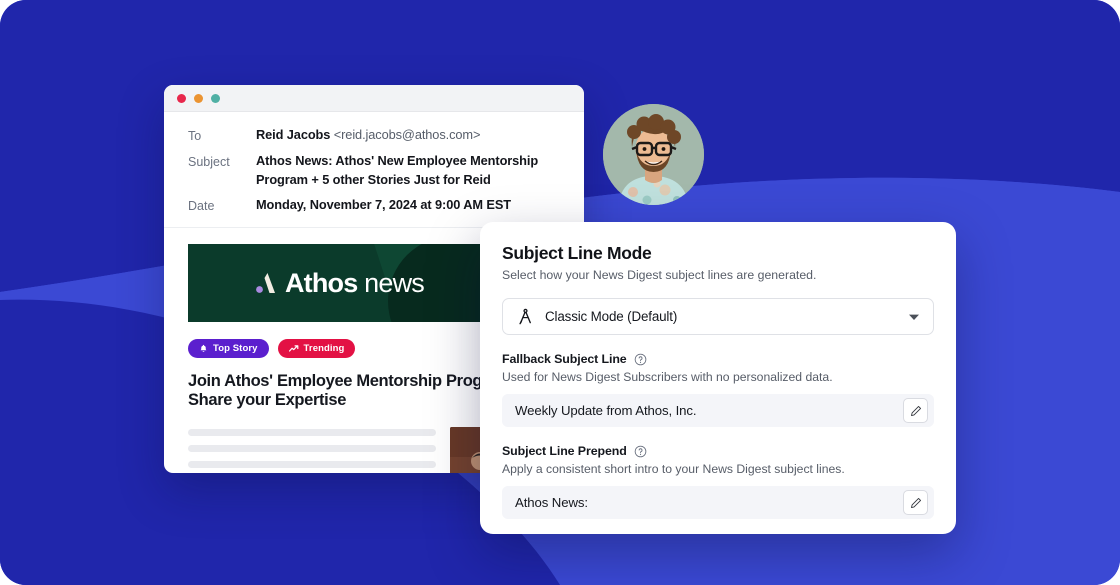 The width and height of the screenshot is (1120, 585). I want to click on fallback-subject-line-edit-button, so click(915, 410).